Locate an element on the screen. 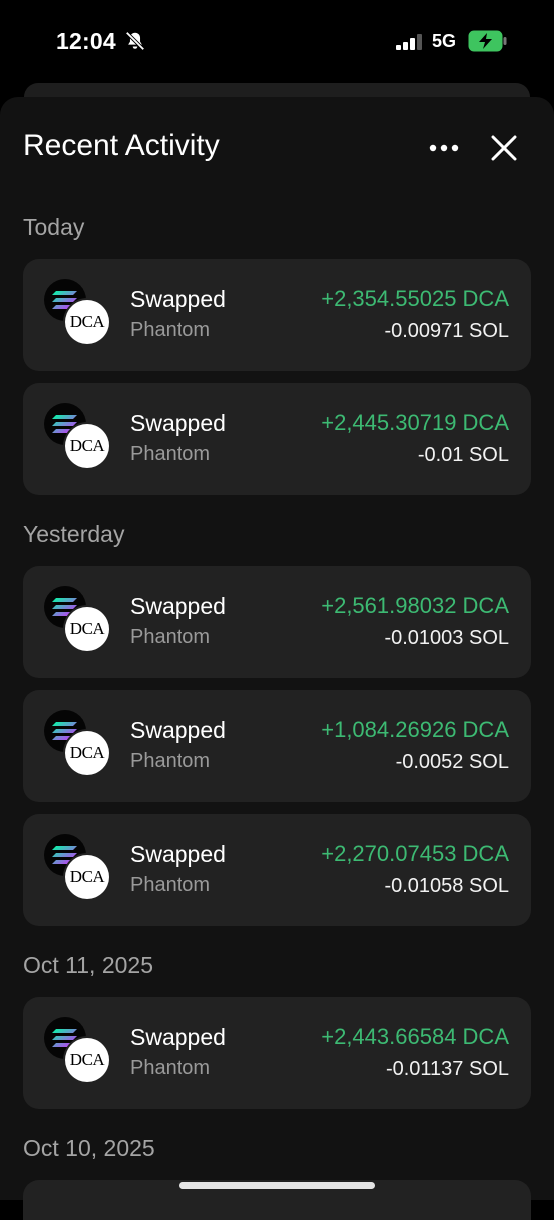 The width and height of the screenshot is (554, 1220). received-amount: +2,561.98032 DCA is located at coordinates (415, 605).